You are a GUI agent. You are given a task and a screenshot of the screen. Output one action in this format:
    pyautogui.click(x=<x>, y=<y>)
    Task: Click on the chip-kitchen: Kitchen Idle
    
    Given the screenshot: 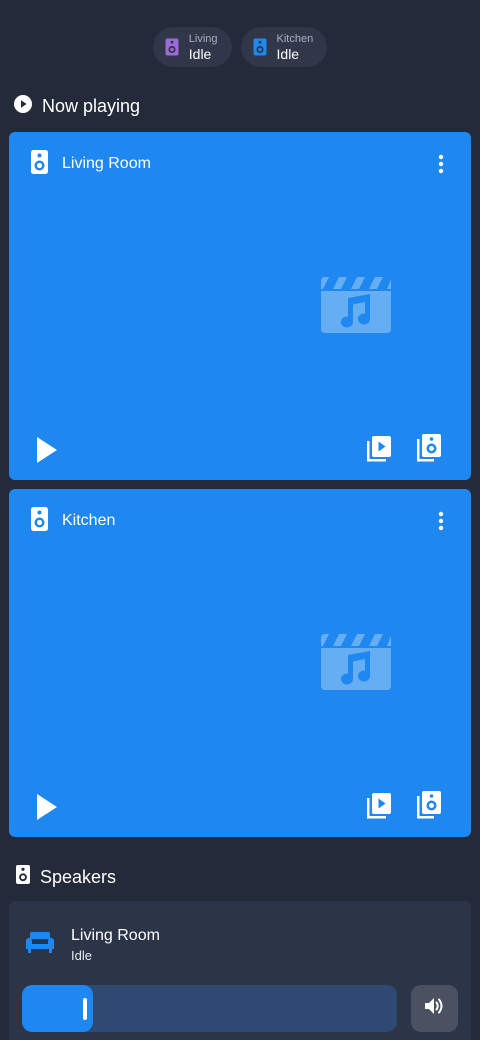 What is the action you would take?
    pyautogui.click(x=284, y=47)
    